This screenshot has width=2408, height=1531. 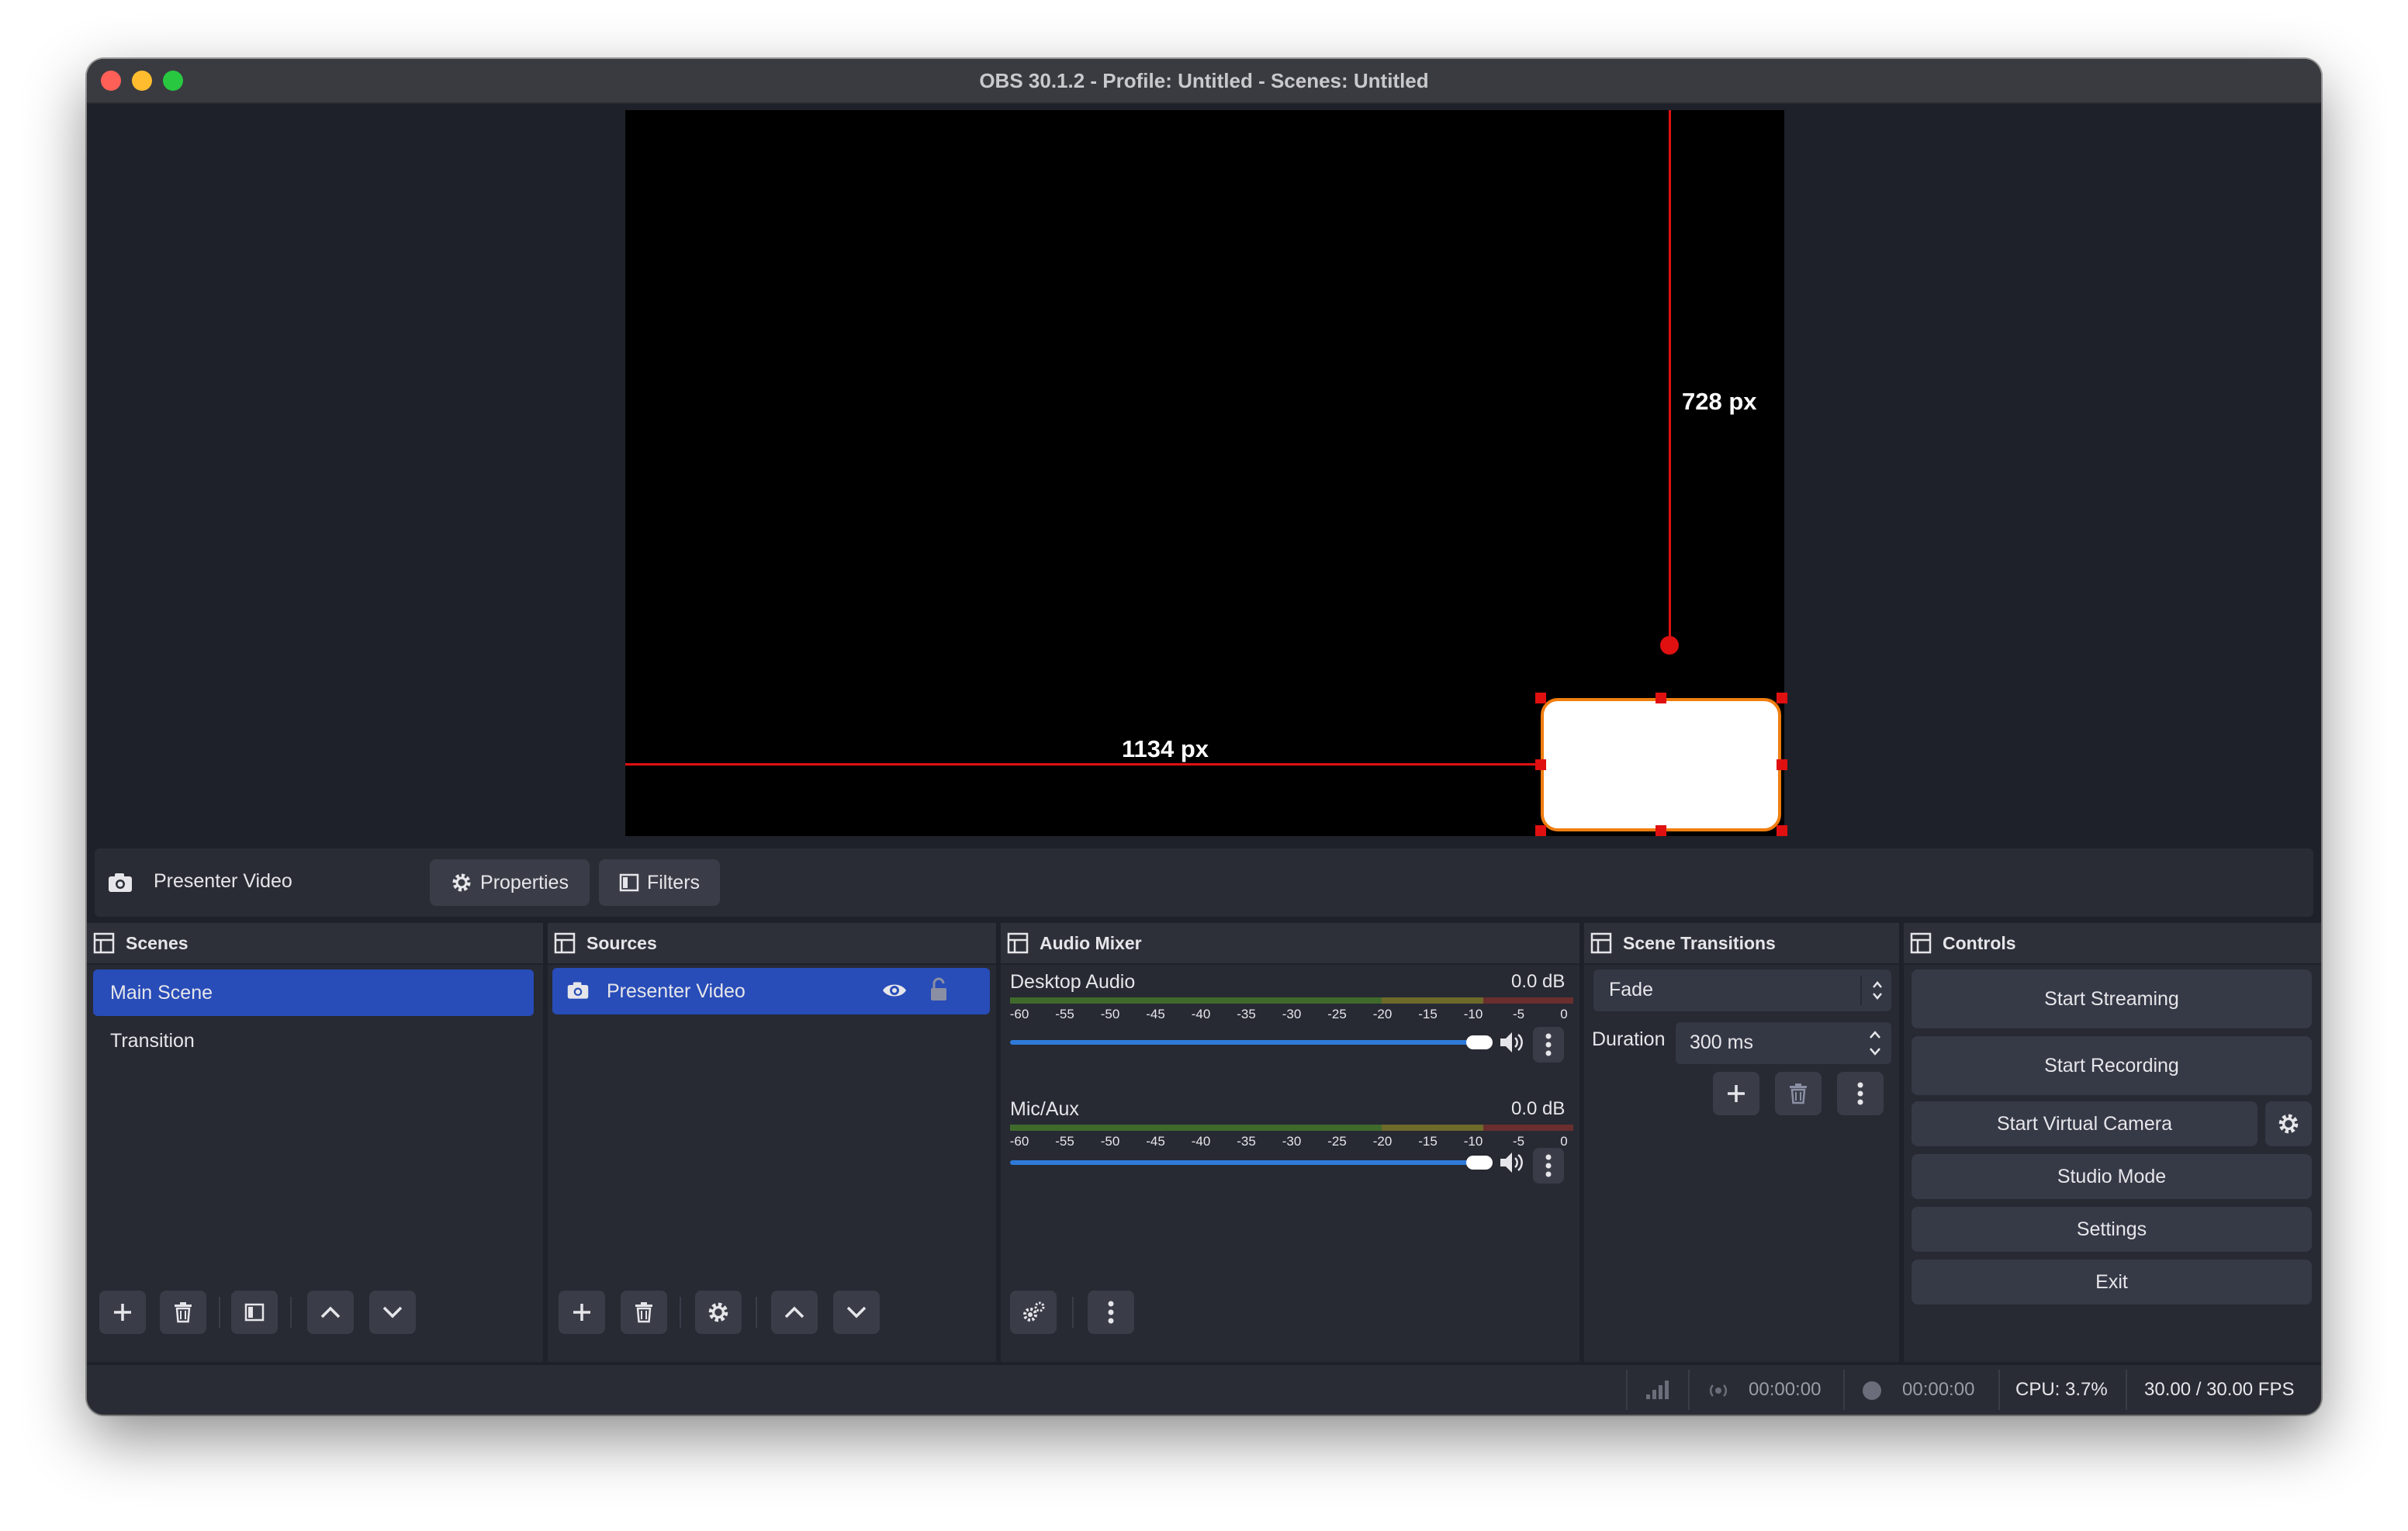 What do you see at coordinates (939, 989) in the screenshot?
I see `unlock-icon` at bounding box center [939, 989].